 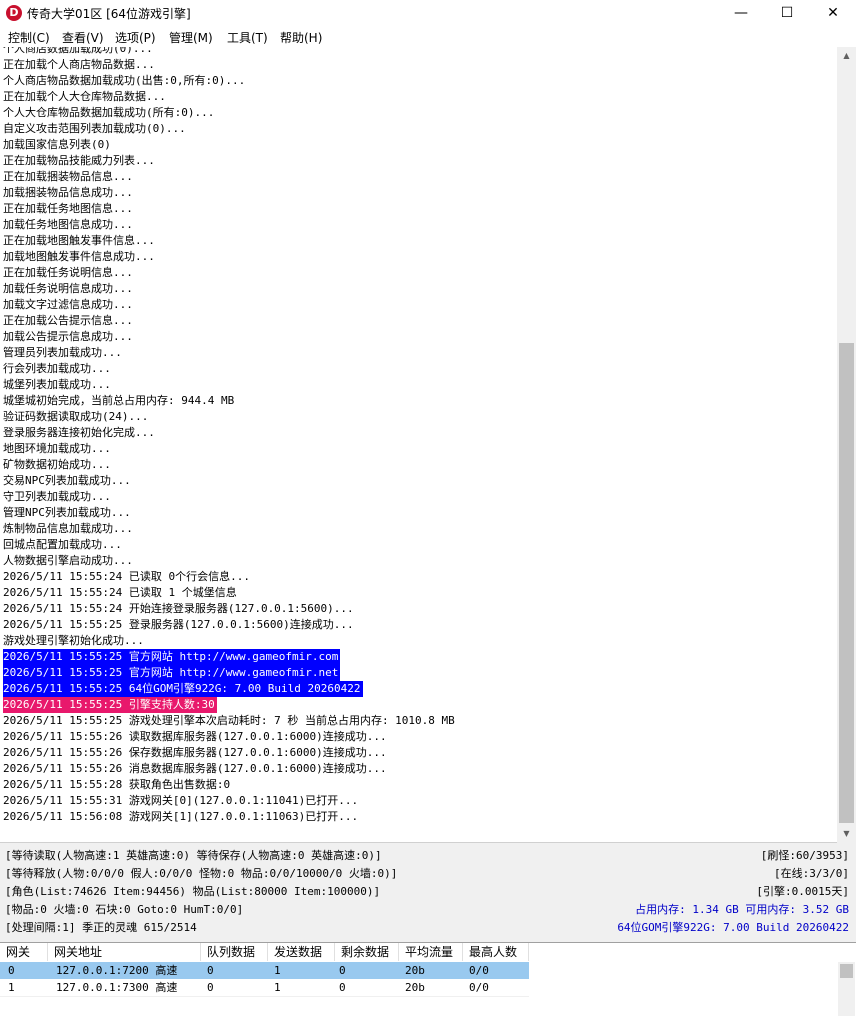 I want to click on minimize-button: —, so click(x=741, y=13).